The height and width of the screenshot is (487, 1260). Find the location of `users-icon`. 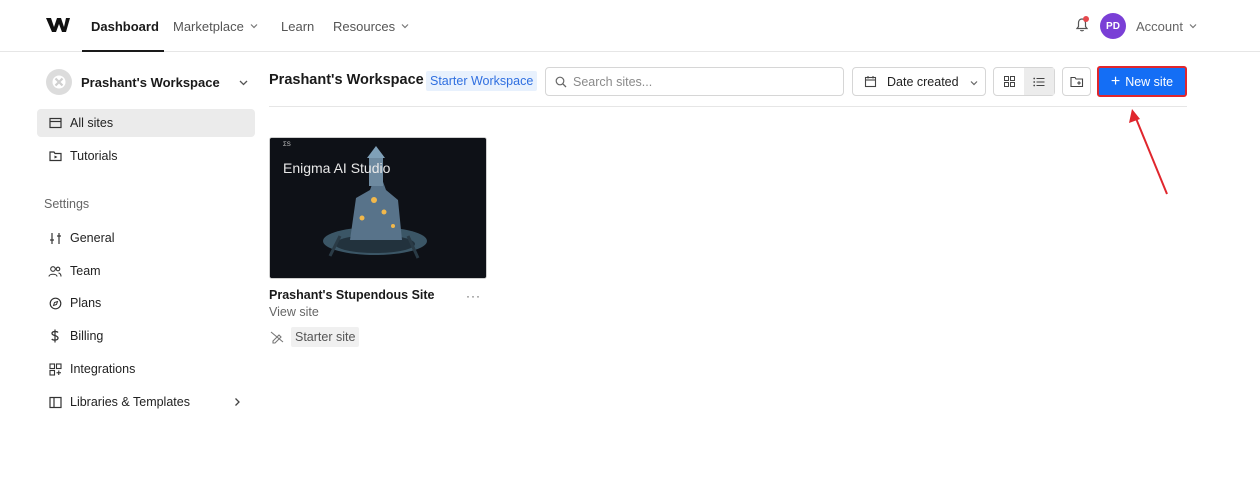

users-icon is located at coordinates (55, 271).